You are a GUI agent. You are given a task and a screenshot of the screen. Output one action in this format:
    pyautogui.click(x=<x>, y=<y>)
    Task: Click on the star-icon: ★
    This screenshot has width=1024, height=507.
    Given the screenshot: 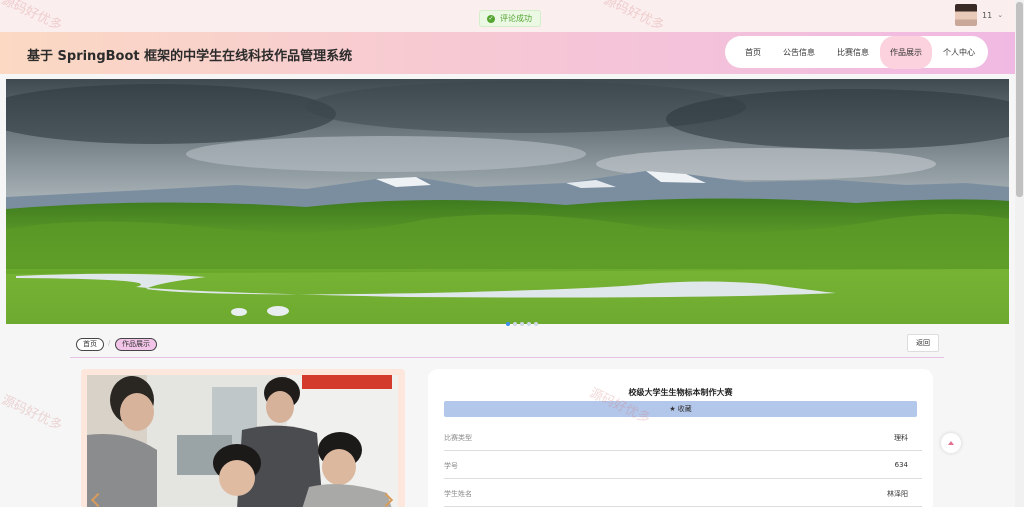 What is the action you would take?
    pyautogui.click(x=672, y=409)
    